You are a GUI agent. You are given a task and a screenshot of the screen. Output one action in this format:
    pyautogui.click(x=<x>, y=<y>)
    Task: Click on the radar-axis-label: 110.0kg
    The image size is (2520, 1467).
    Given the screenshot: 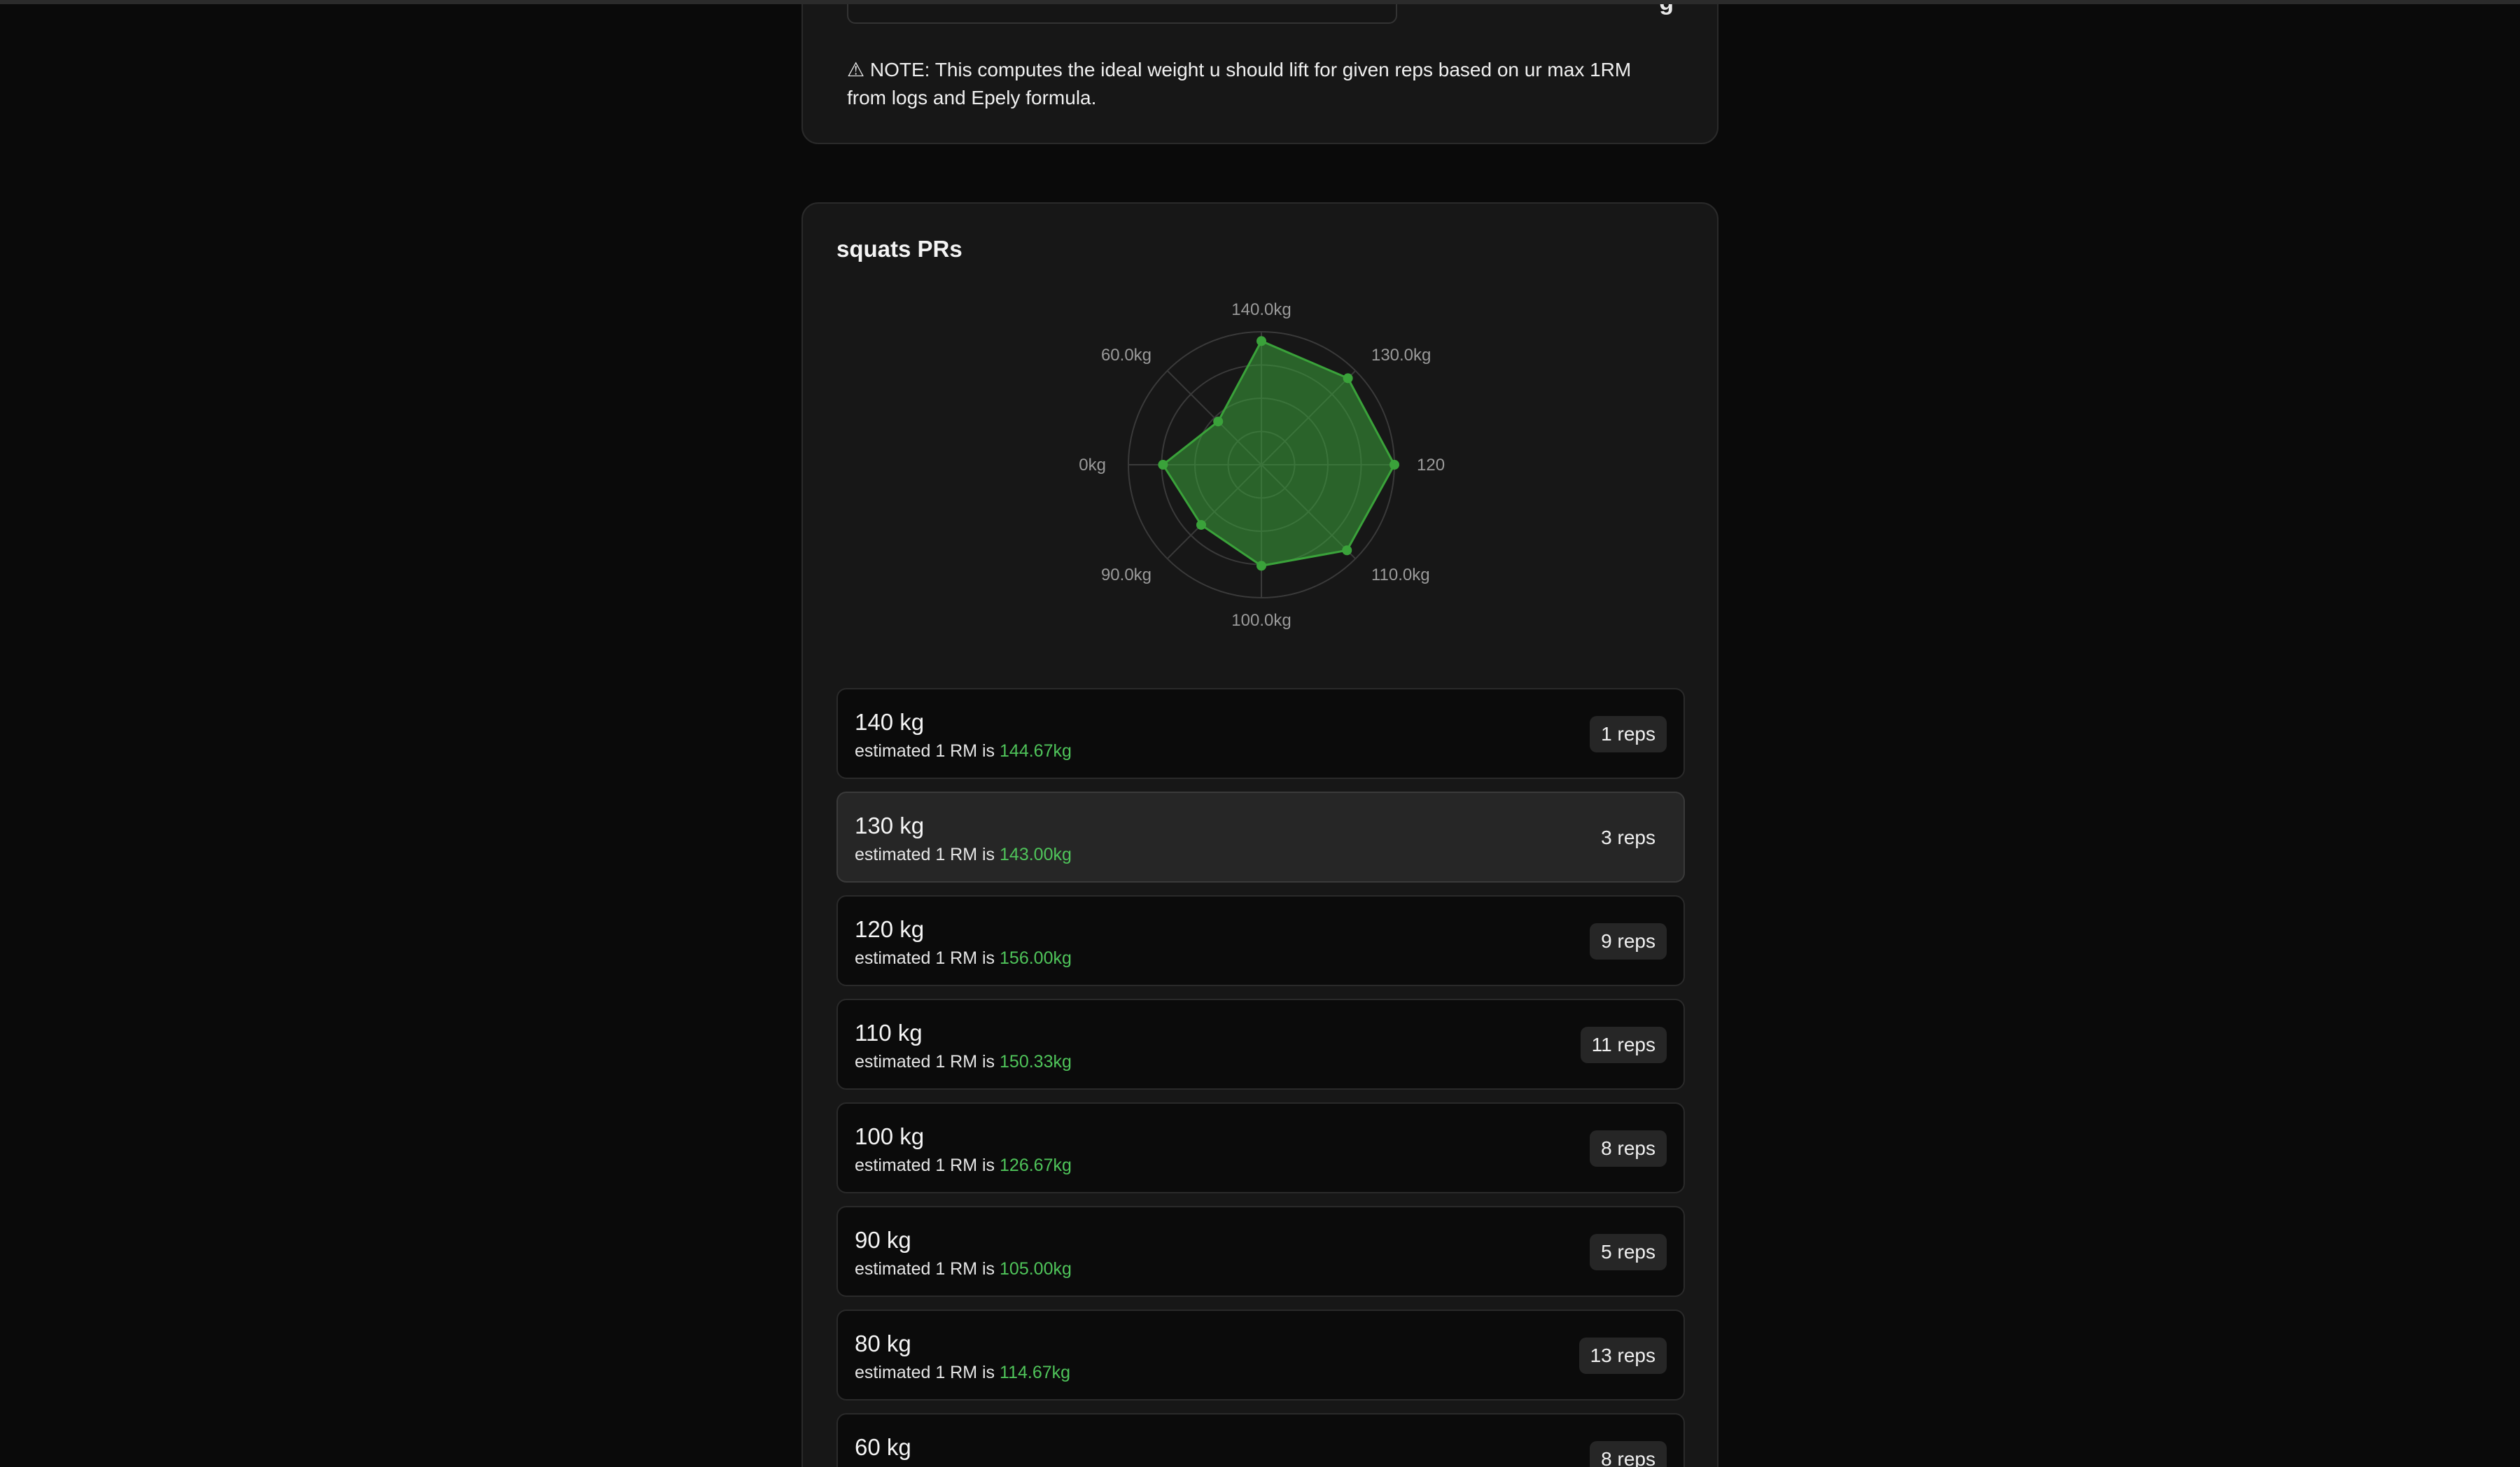 What is the action you would take?
    pyautogui.click(x=1400, y=575)
    